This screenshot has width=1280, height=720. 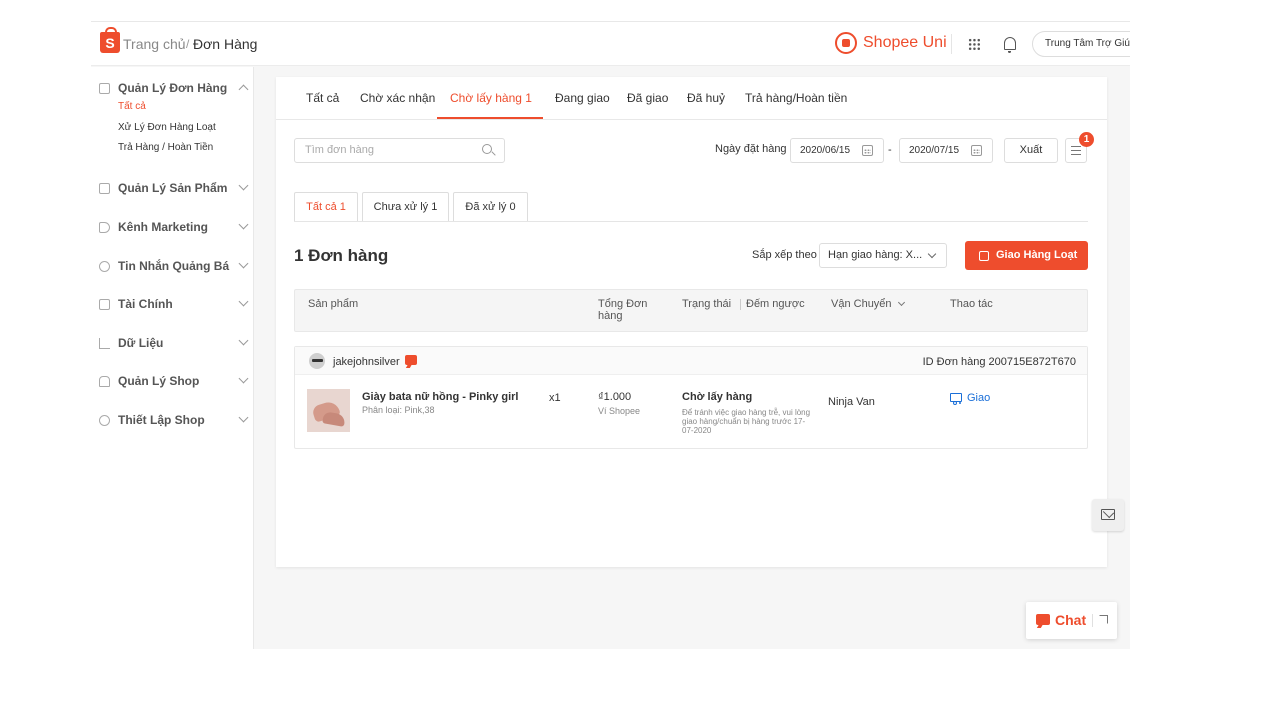 What do you see at coordinates (326, 207) in the screenshot?
I see `subtab-all: Tất cả 1` at bounding box center [326, 207].